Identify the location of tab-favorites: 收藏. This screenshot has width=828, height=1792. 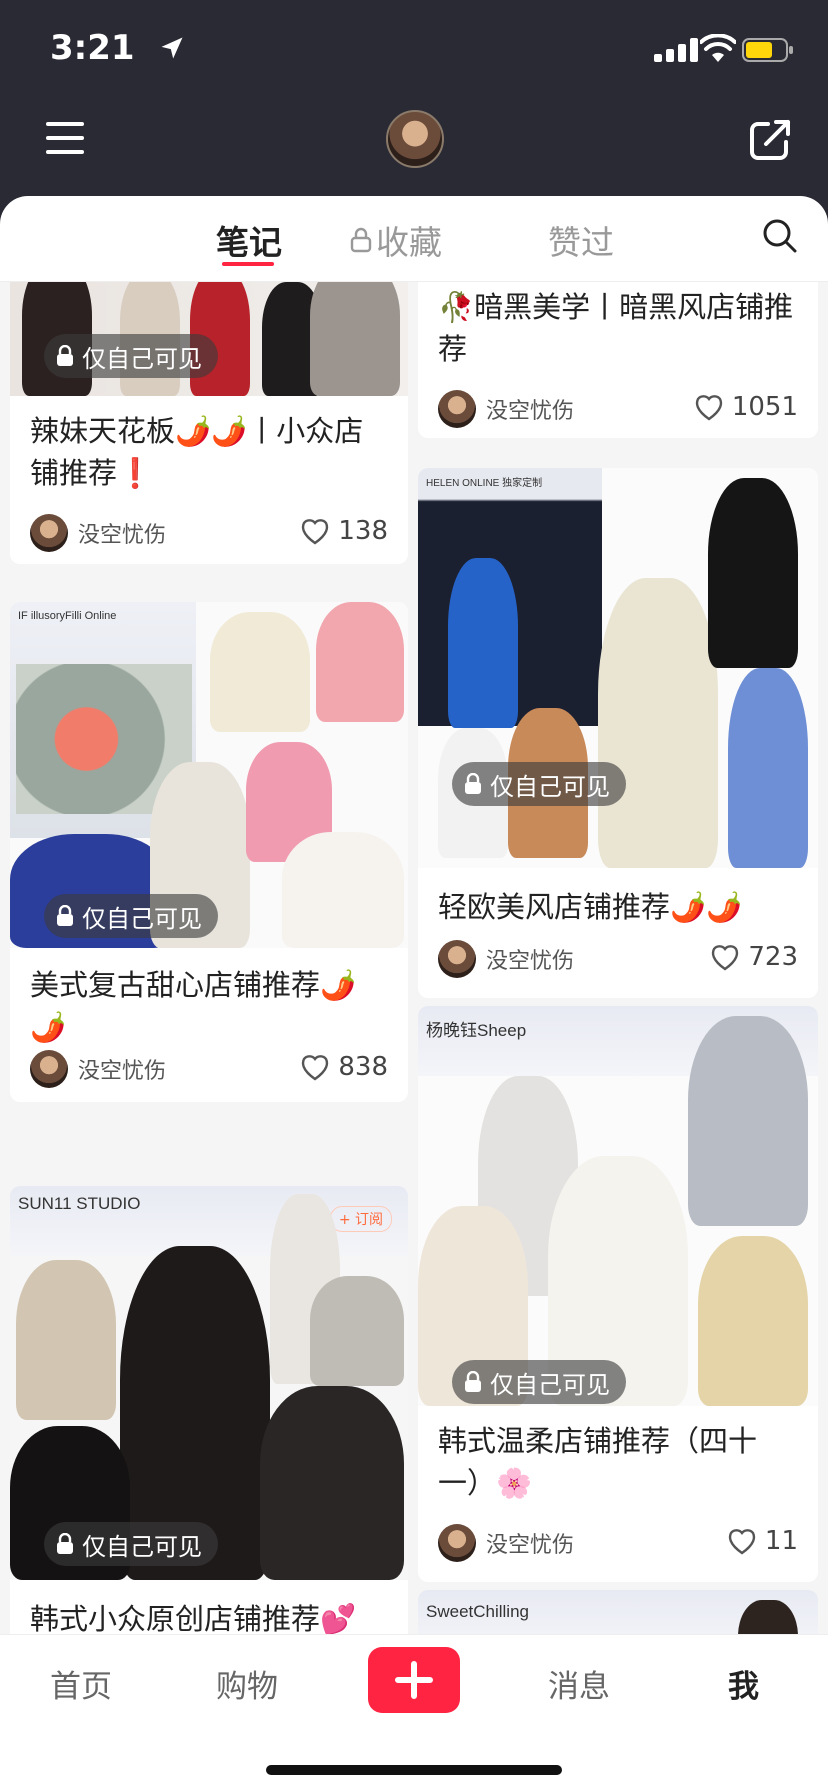
(396, 240).